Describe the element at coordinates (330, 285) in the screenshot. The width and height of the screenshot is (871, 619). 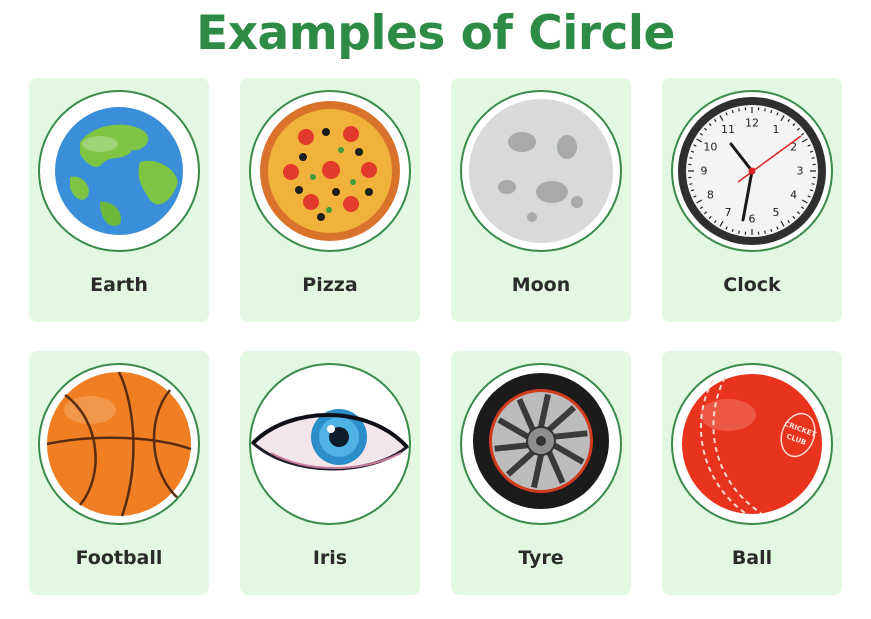
I see `card-label: Pizza` at that location.